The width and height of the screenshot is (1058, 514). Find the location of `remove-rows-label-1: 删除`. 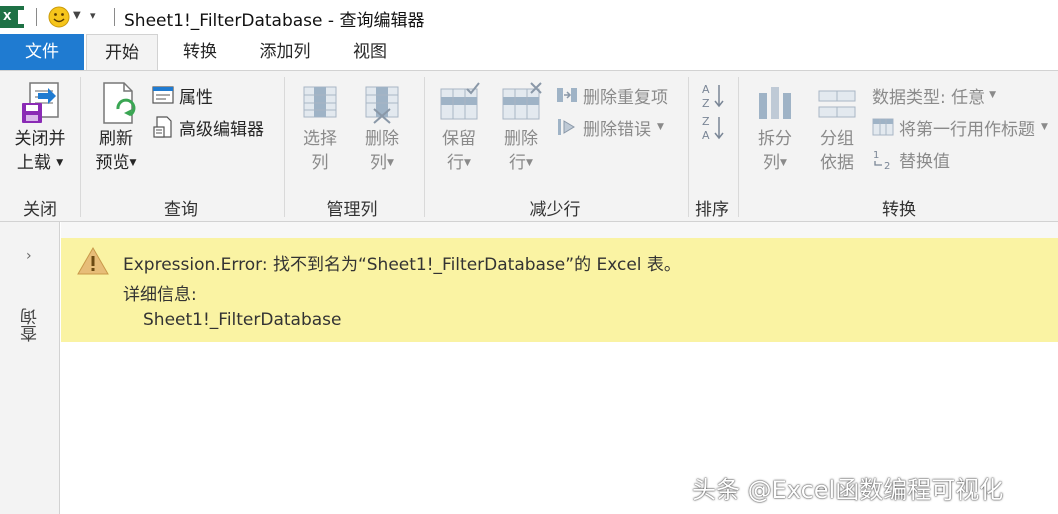

remove-rows-label-1: 删除 is located at coordinates (521, 139).